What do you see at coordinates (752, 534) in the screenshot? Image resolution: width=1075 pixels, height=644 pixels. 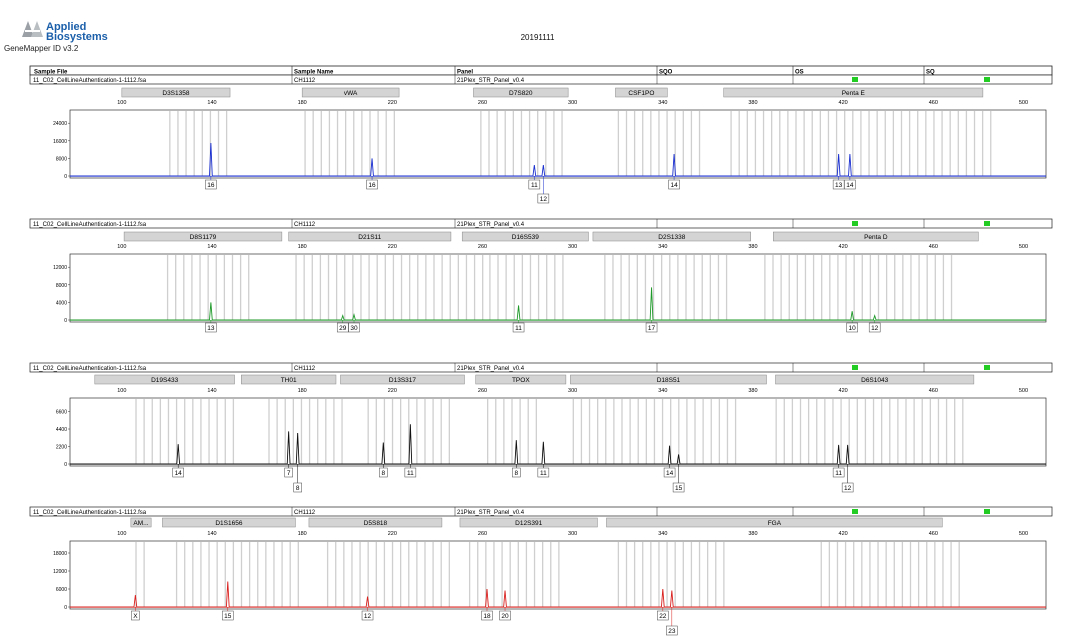 I see `x-tick-label: 380` at bounding box center [752, 534].